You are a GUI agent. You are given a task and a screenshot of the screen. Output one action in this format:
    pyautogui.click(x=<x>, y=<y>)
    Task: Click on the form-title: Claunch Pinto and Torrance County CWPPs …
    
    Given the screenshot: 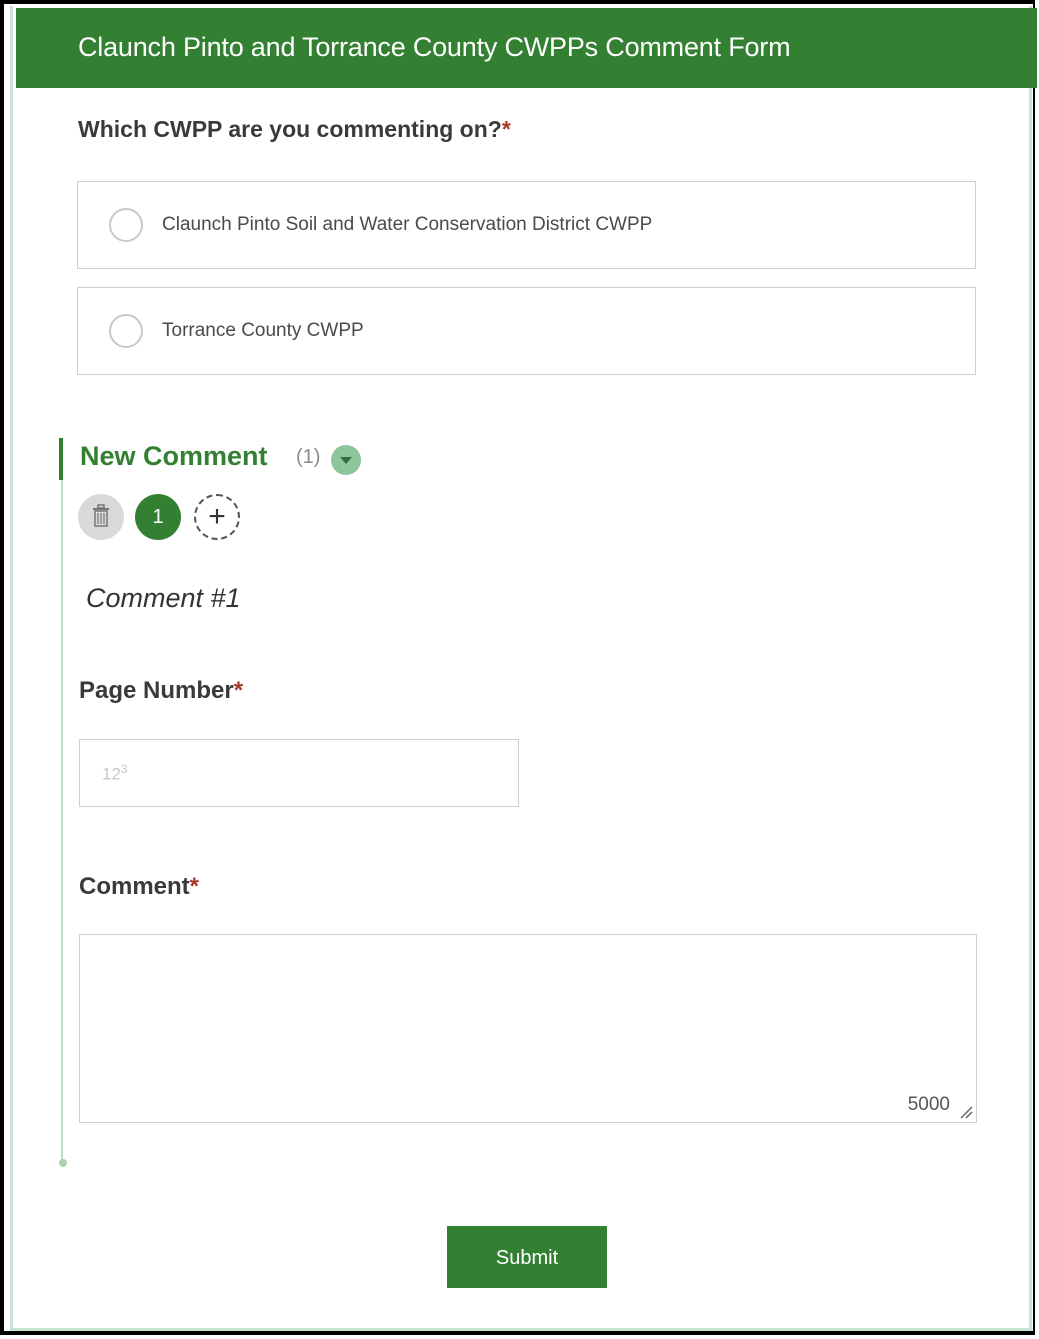 What is the action you would take?
    pyautogui.click(x=434, y=47)
    